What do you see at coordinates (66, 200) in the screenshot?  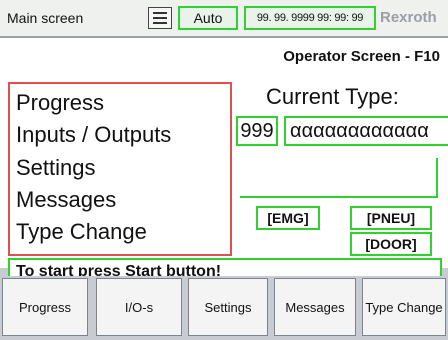 I see `nav-item-messages: Messages` at bounding box center [66, 200].